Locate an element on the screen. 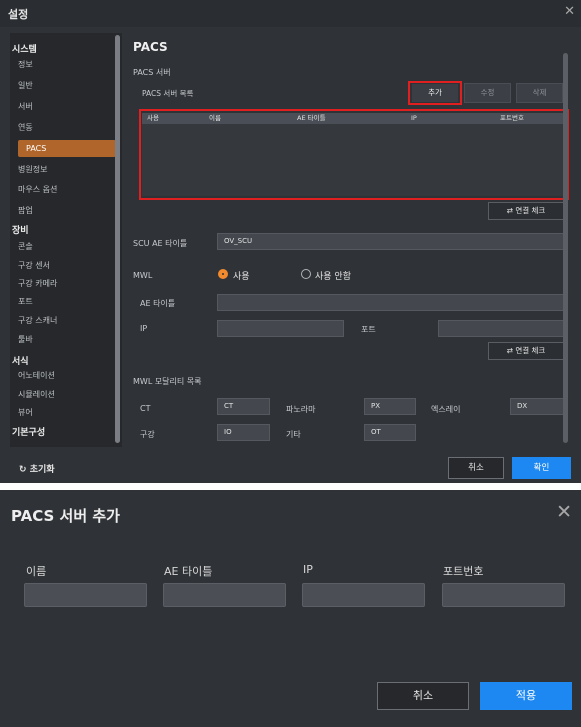  mwl-port-input is located at coordinates (501, 328).